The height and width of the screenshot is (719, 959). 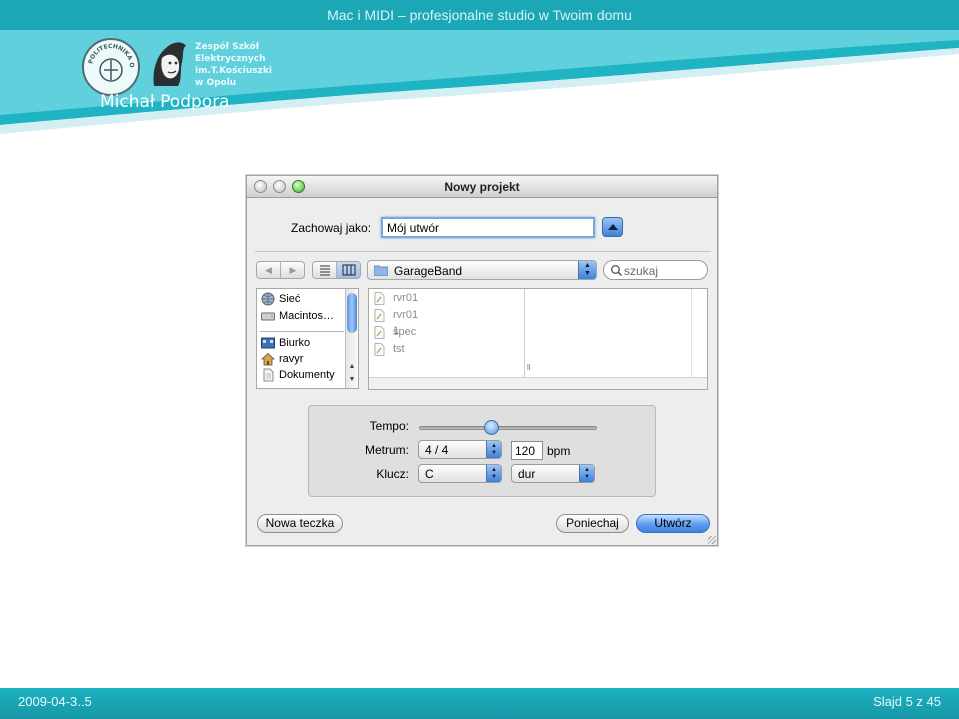 I want to click on scroll-up-arrow-icon: ▲, so click(x=352, y=367).